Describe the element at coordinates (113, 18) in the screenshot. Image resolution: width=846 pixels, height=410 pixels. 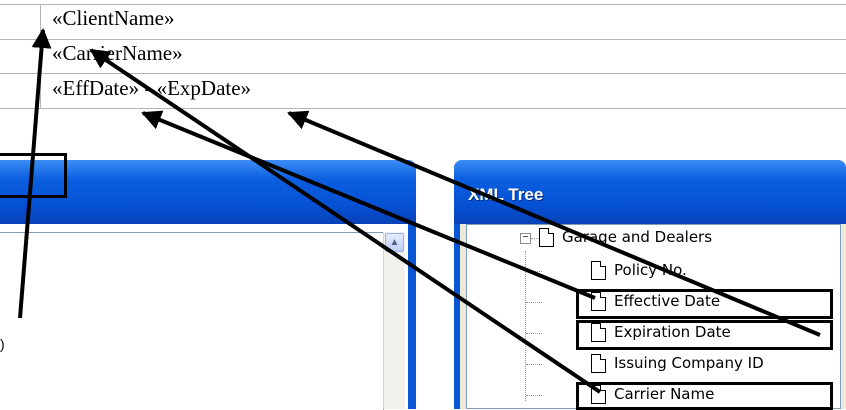
I see `client-name-field: «ClientName»` at that location.